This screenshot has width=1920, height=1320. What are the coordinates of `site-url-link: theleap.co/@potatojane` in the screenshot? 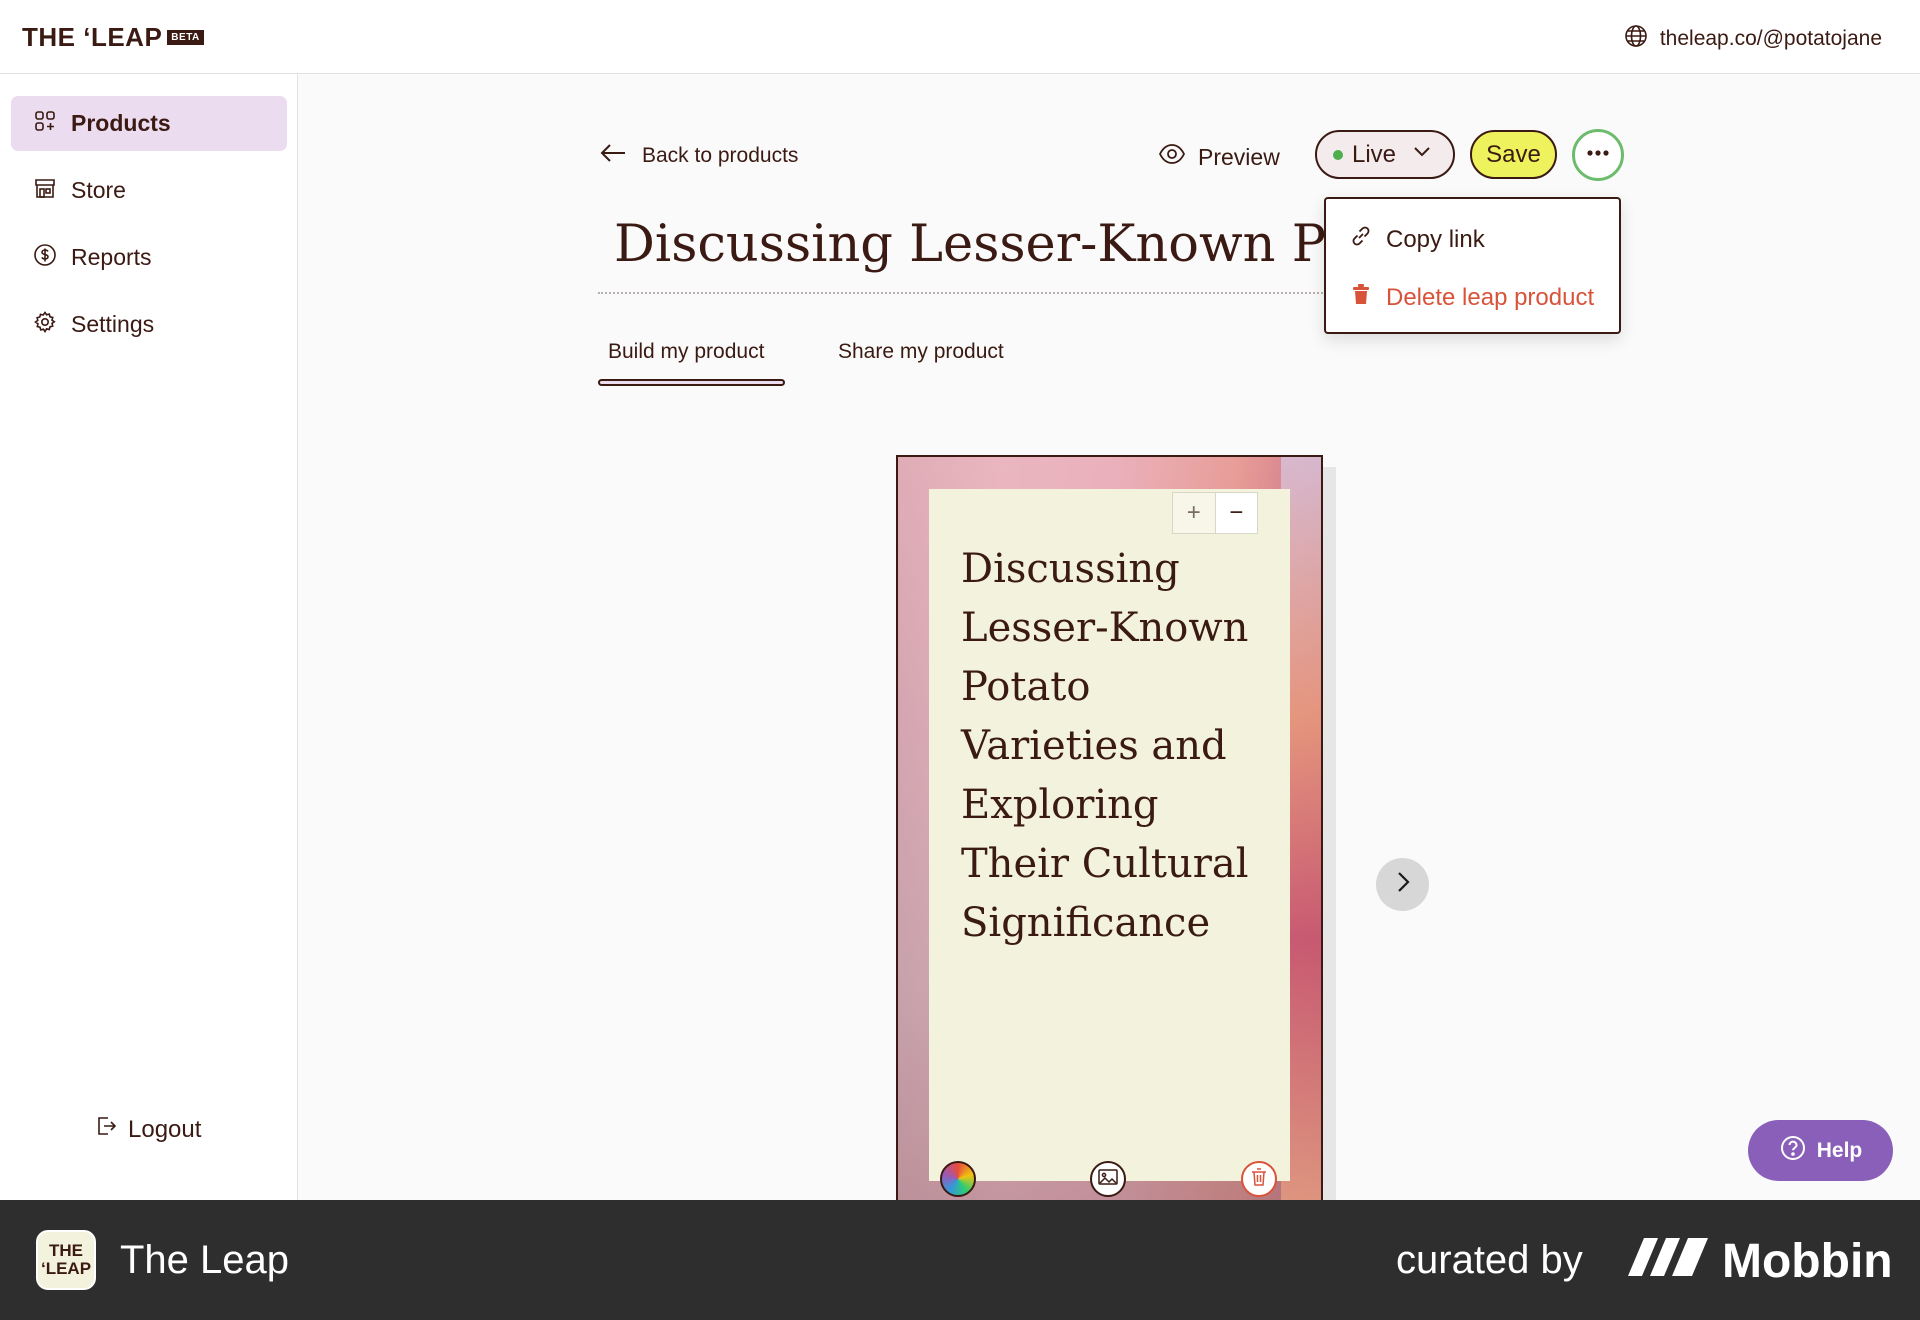 It's located at (1753, 39).